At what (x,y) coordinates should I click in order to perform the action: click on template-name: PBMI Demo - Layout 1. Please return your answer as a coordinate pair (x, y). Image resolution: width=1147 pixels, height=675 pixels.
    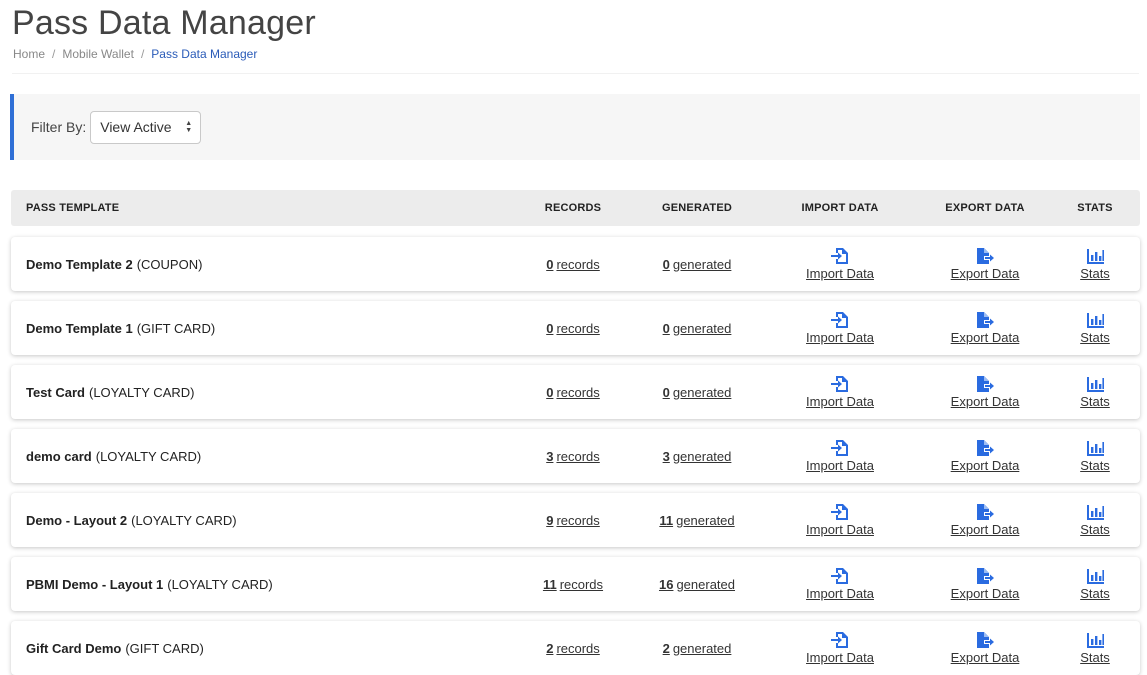
    Looking at the image, I should click on (95, 584).